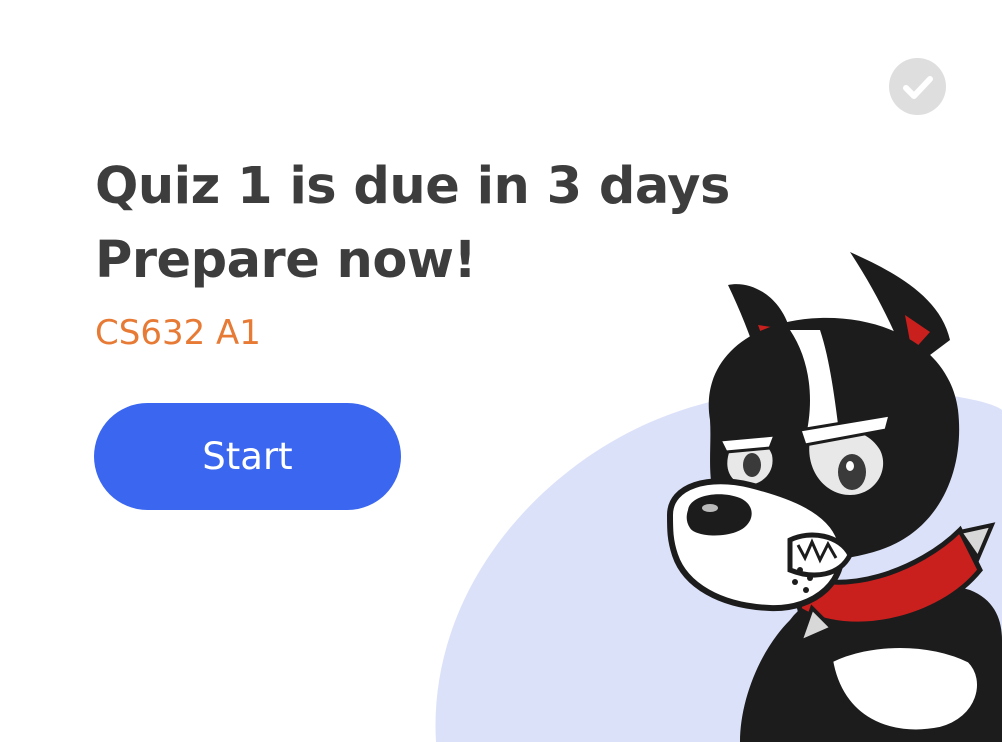 This screenshot has height=742, width=1002. What do you see at coordinates (412, 186) in the screenshot?
I see `title-line-1: Quiz 1 is due in 3 days` at bounding box center [412, 186].